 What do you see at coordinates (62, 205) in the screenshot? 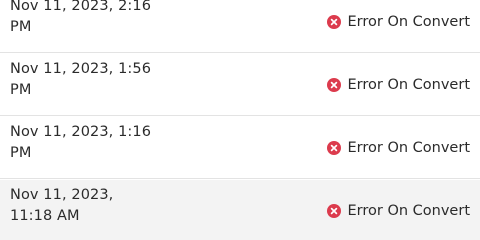
I see `row-date: Nov 11, 2023, 11:18 AM` at bounding box center [62, 205].